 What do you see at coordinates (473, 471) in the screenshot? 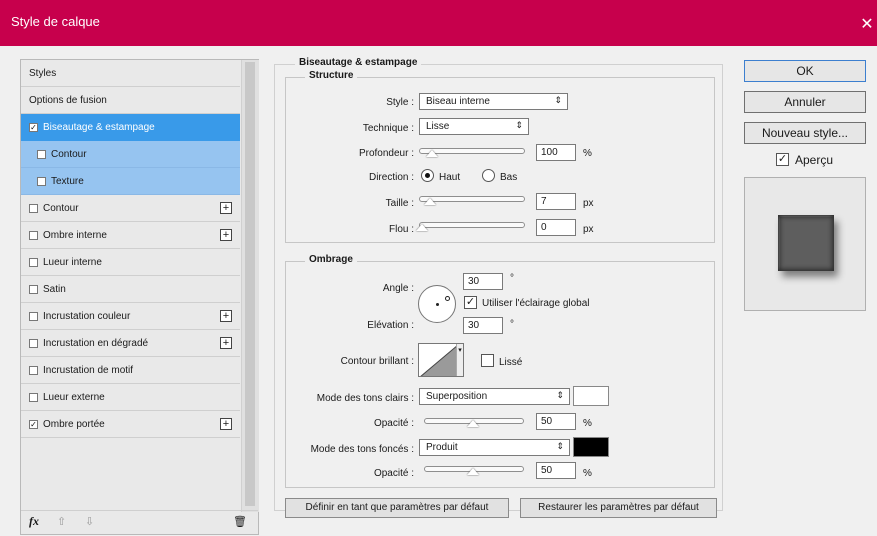
I see `shadow-opacity-knob` at bounding box center [473, 471].